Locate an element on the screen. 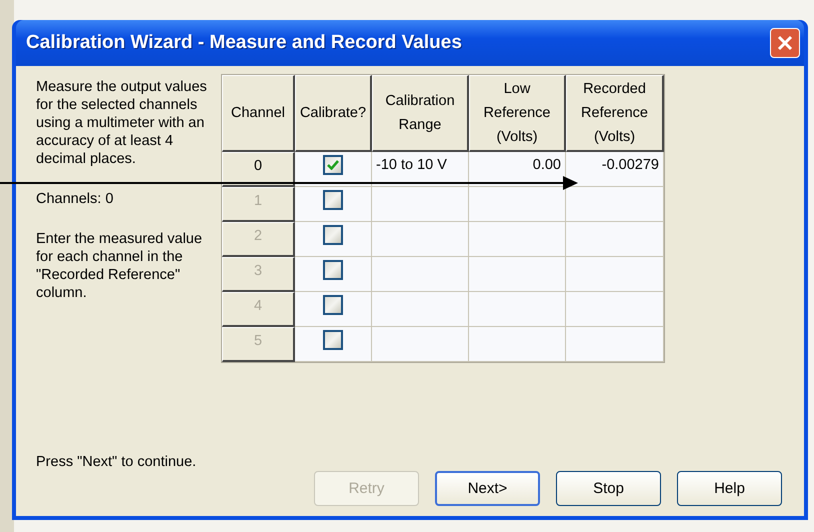  row-header: 2 is located at coordinates (258, 239).